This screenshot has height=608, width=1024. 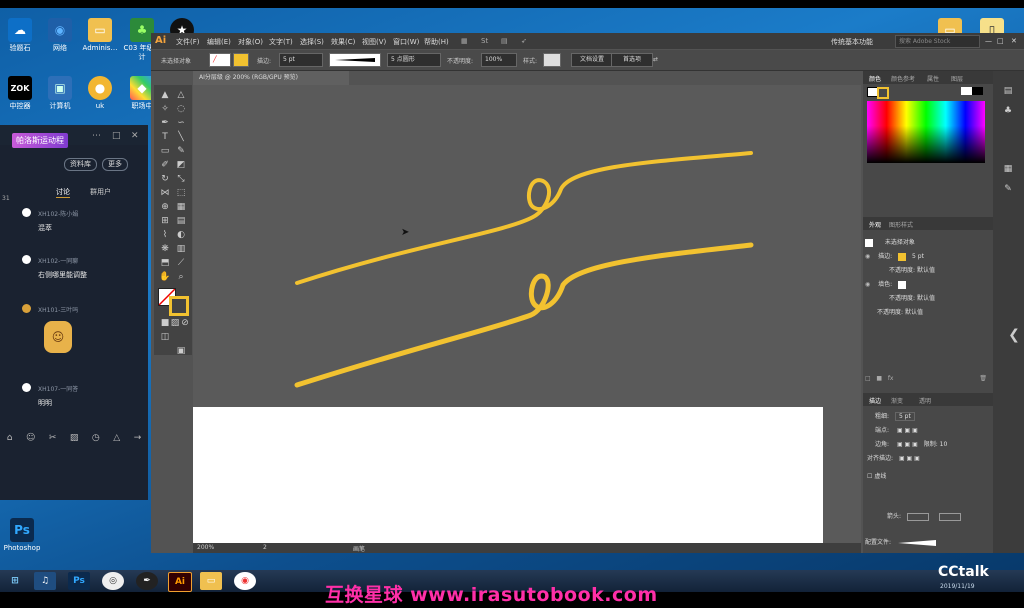 What do you see at coordinates (15, 581) in the screenshot?
I see `windows-icon: ⊞` at bounding box center [15, 581].